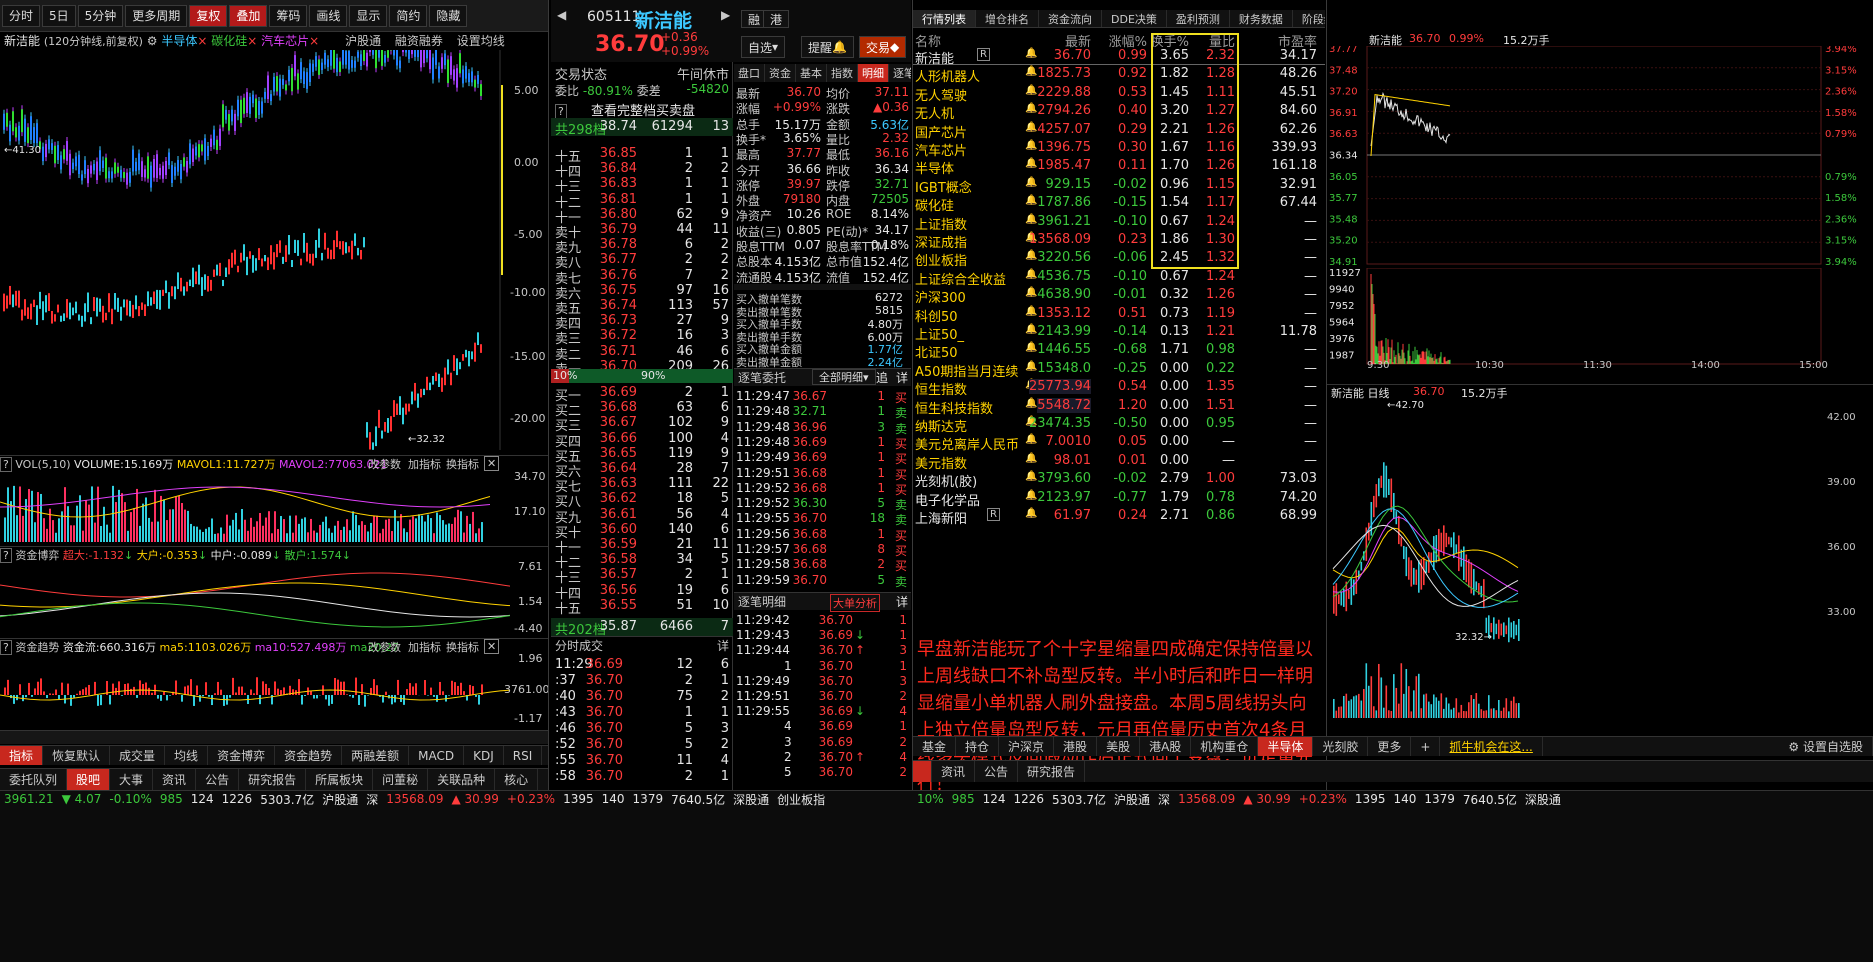  Describe the element at coordinates (763, 47) in the screenshot. I see `watchlist-dropdown: 自选 ▾` at that location.